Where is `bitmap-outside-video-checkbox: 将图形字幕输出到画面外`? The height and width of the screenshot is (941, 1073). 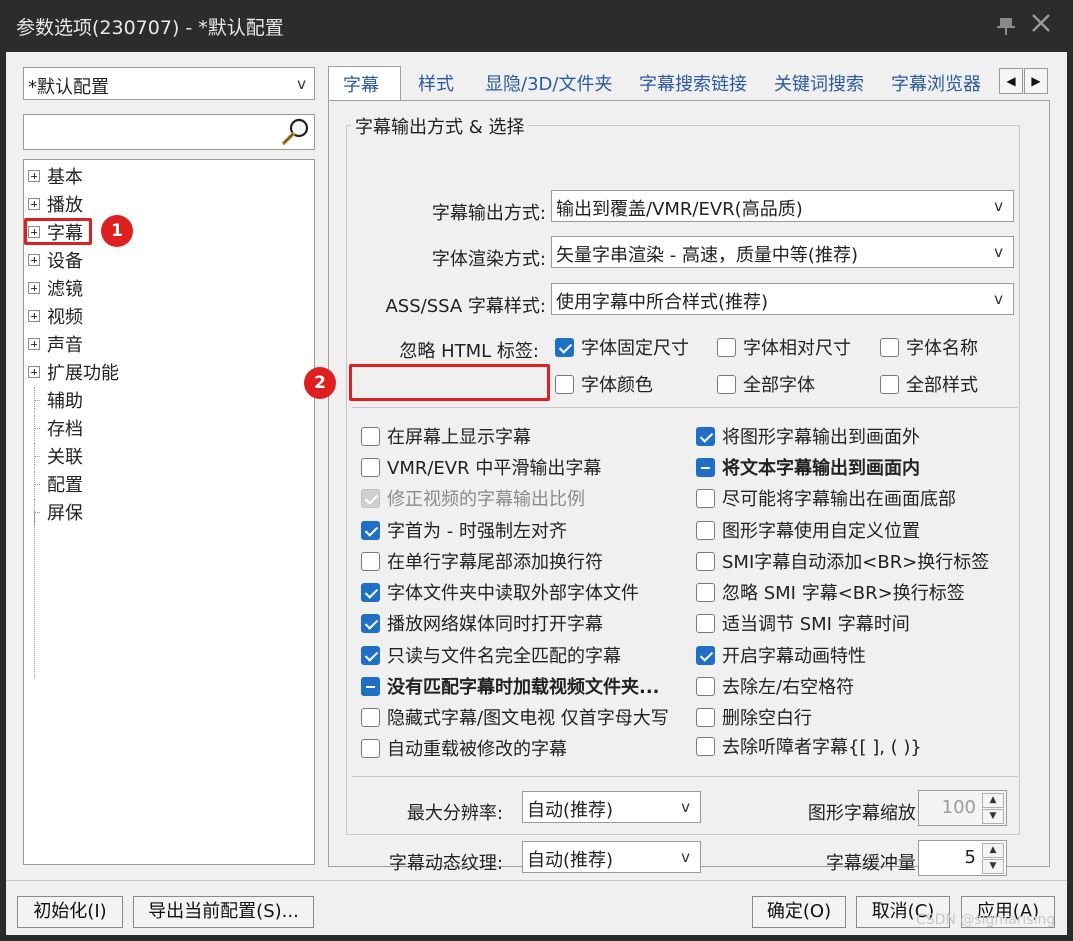 bitmap-outside-video-checkbox: 将图形字幕输出到画面外 is located at coordinates (808, 436).